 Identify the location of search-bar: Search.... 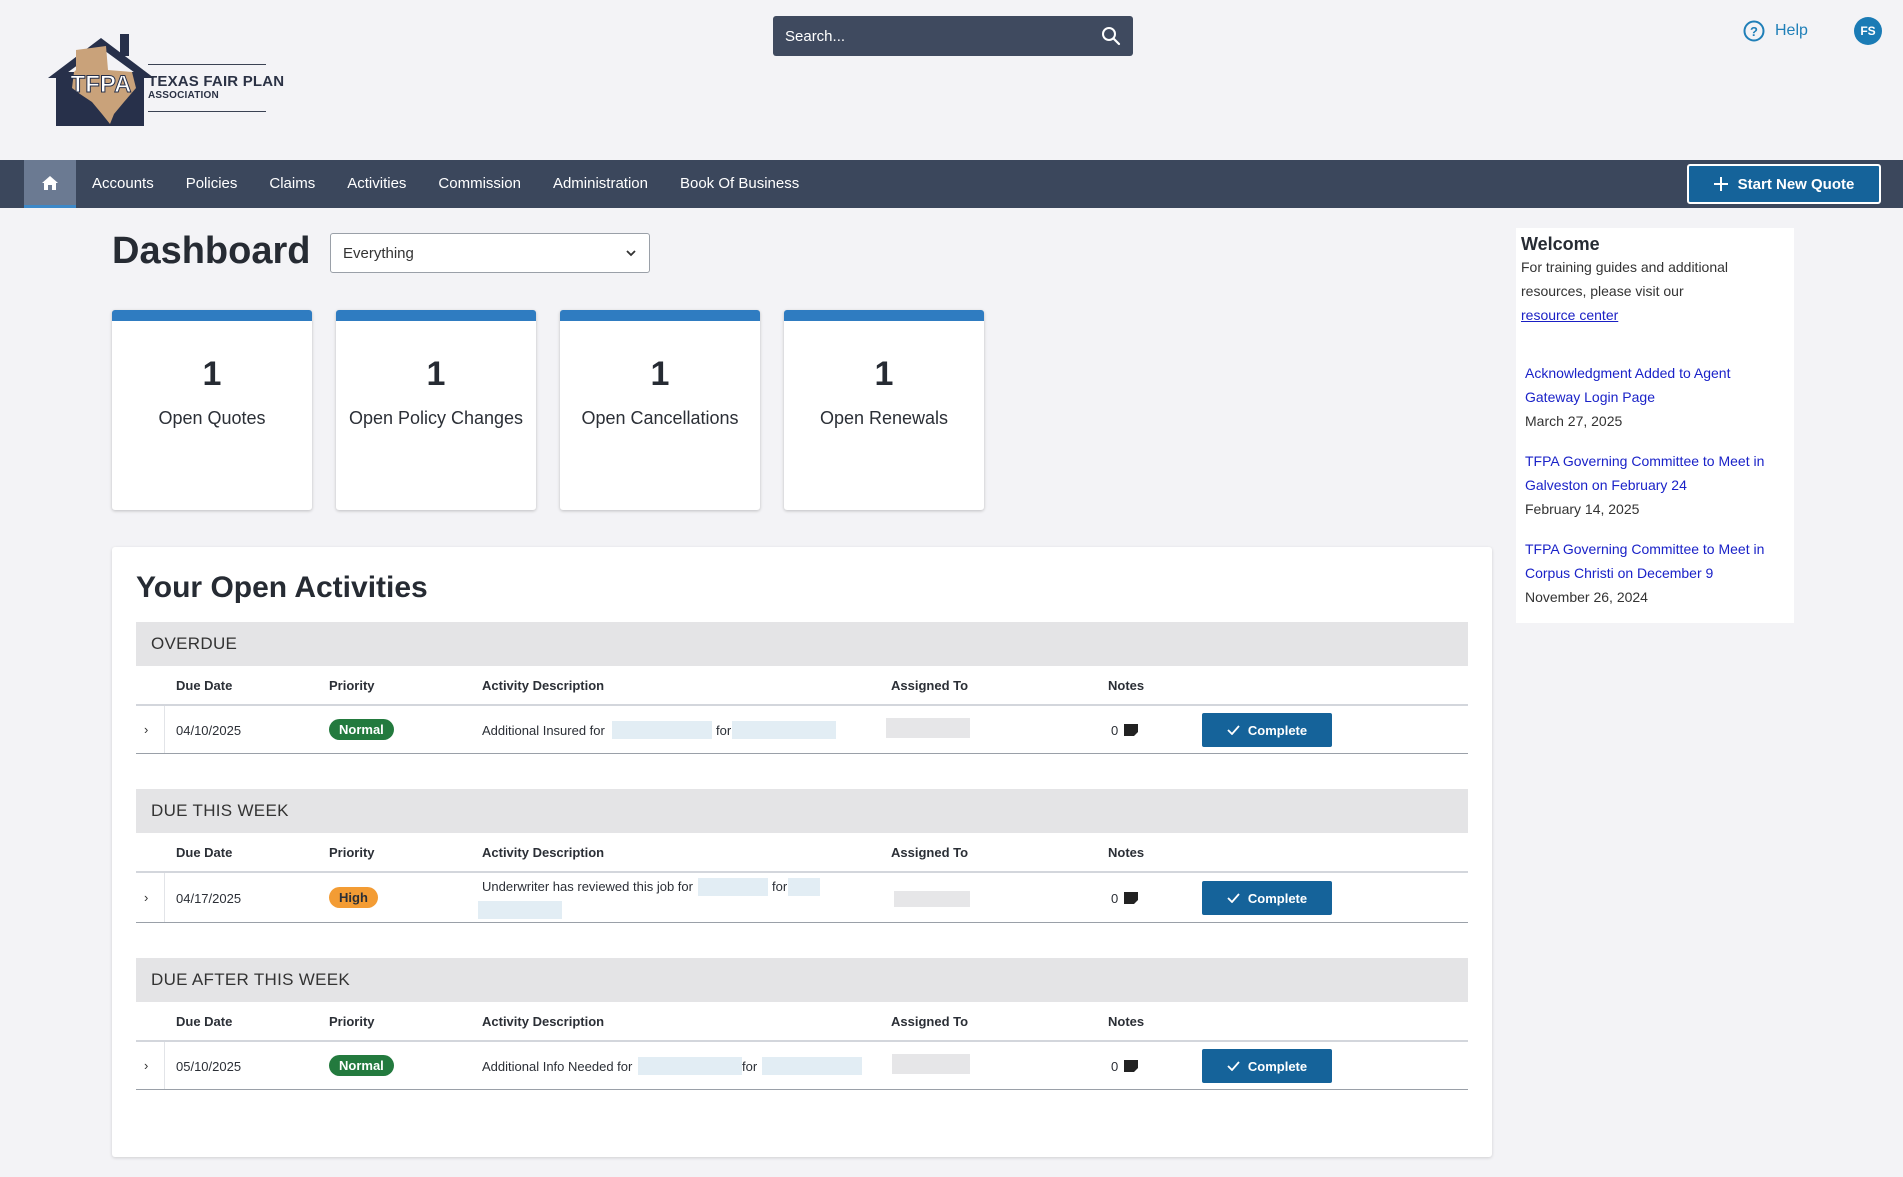
(953, 36).